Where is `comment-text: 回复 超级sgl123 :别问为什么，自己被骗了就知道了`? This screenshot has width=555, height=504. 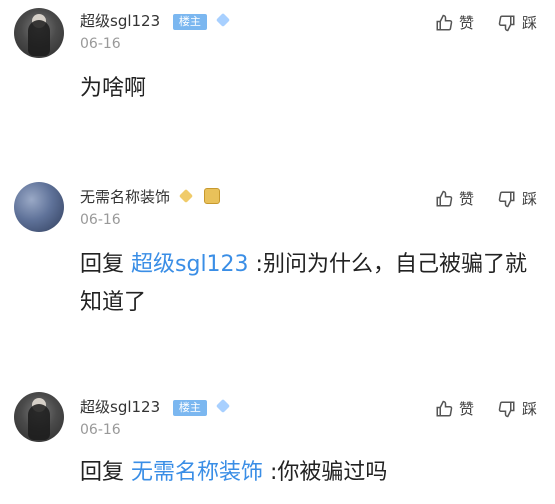
comment-text: 回复 超级sgl123 :别问为什么，自己被骗了就知道了 is located at coordinates (310, 284).